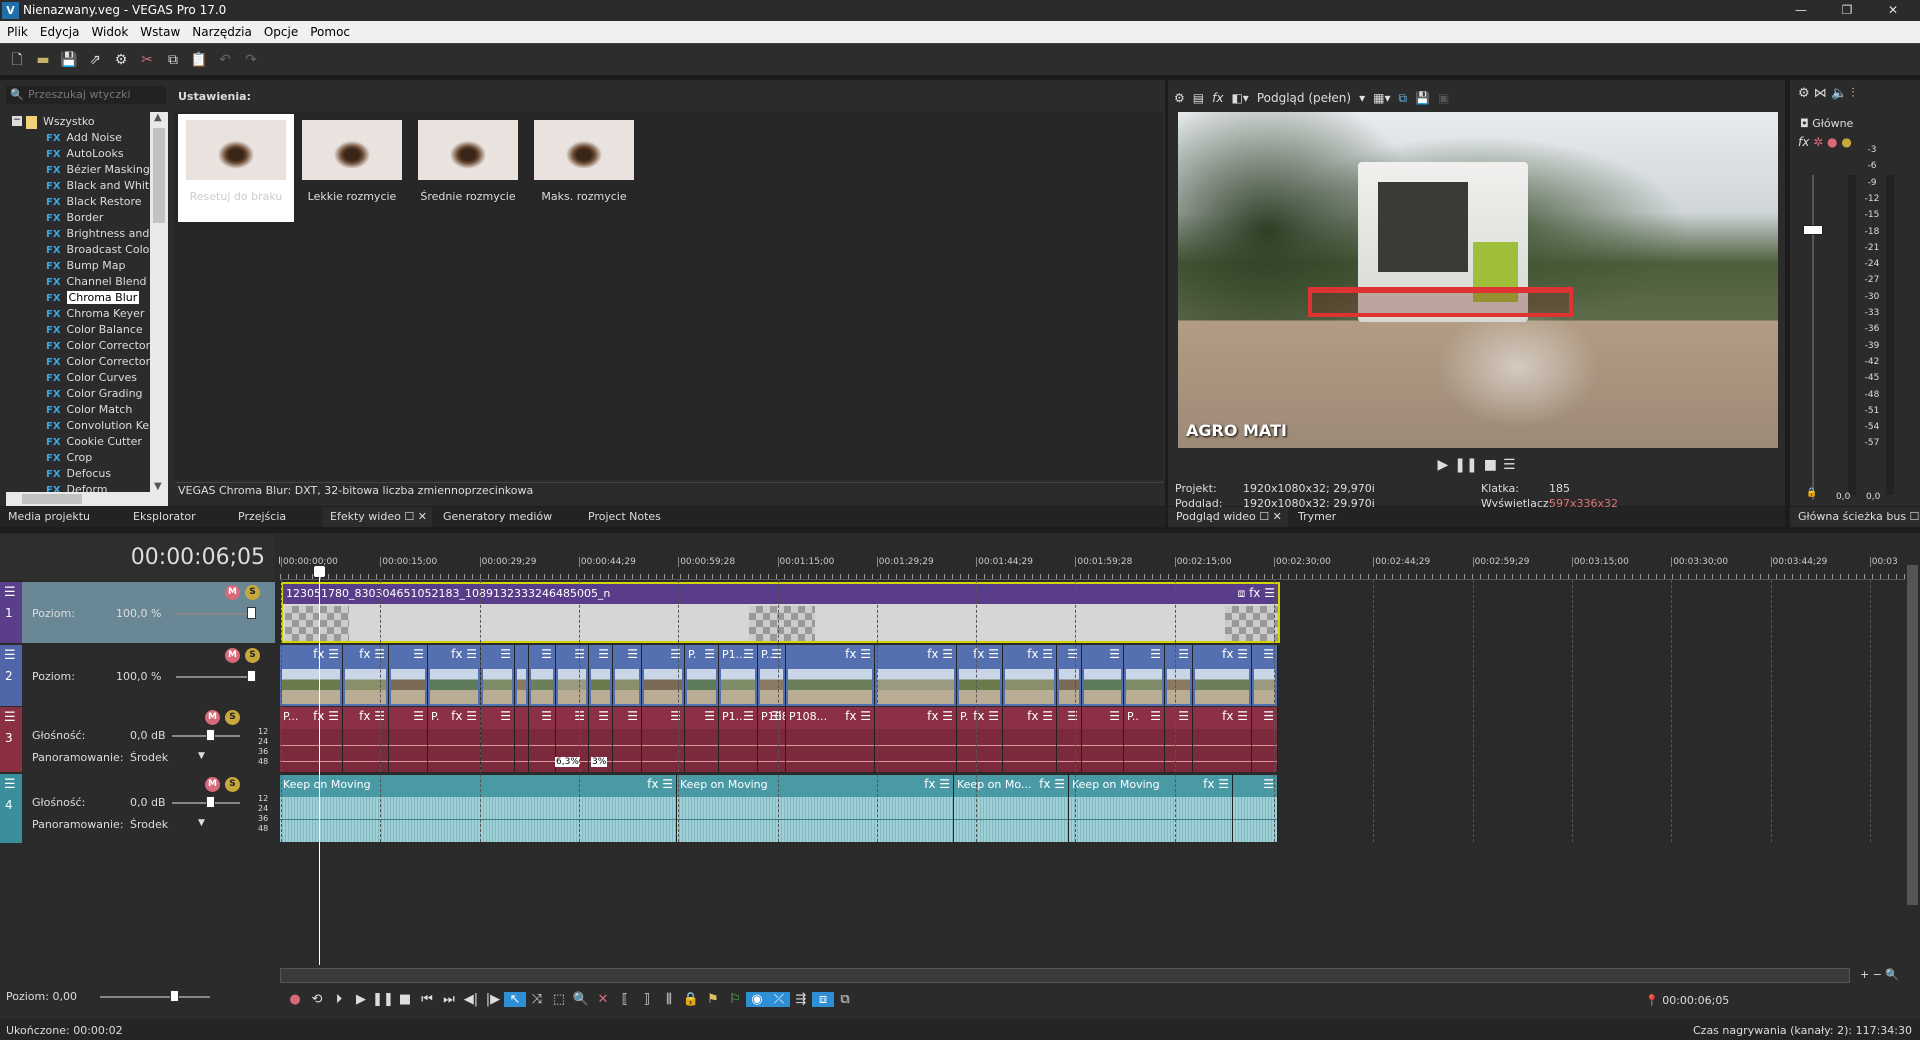  What do you see at coordinates (330, 32) in the screenshot?
I see `menu-pomoc: Pomoc` at bounding box center [330, 32].